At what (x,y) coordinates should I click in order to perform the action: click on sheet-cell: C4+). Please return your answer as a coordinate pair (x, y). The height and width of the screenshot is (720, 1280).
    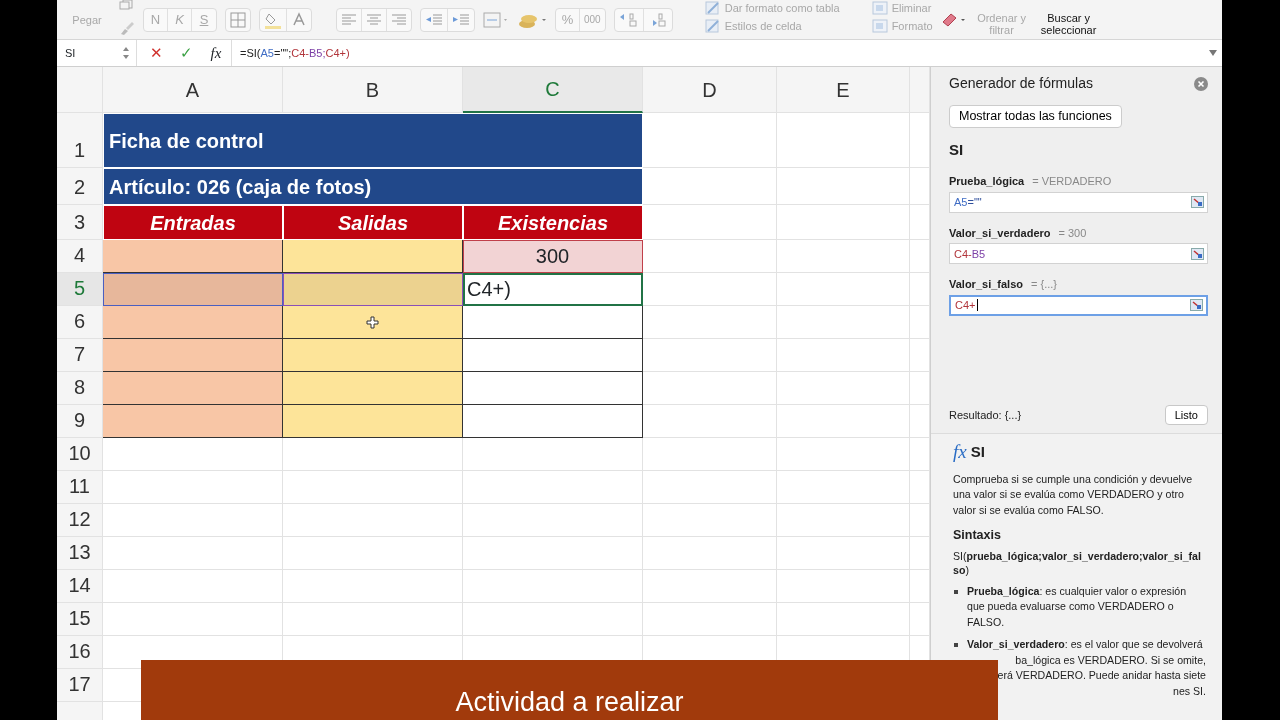
    Looking at the image, I should click on (553, 289).